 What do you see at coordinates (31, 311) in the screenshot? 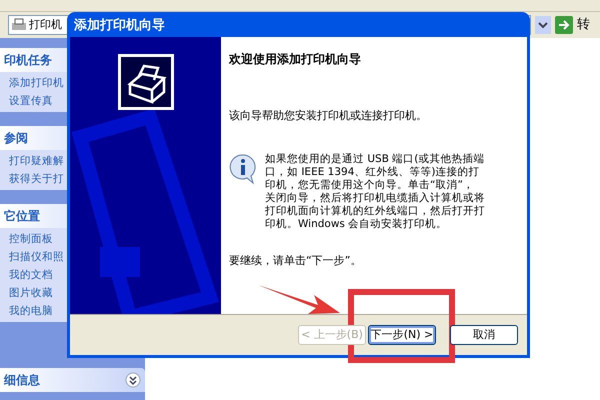
I see `sidebar-link: 我的电脑` at bounding box center [31, 311].